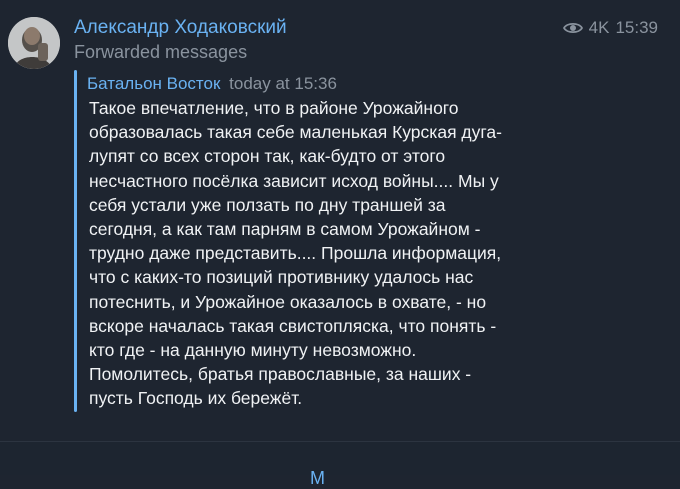  What do you see at coordinates (75, 241) in the screenshot?
I see `quote-bar` at bounding box center [75, 241].